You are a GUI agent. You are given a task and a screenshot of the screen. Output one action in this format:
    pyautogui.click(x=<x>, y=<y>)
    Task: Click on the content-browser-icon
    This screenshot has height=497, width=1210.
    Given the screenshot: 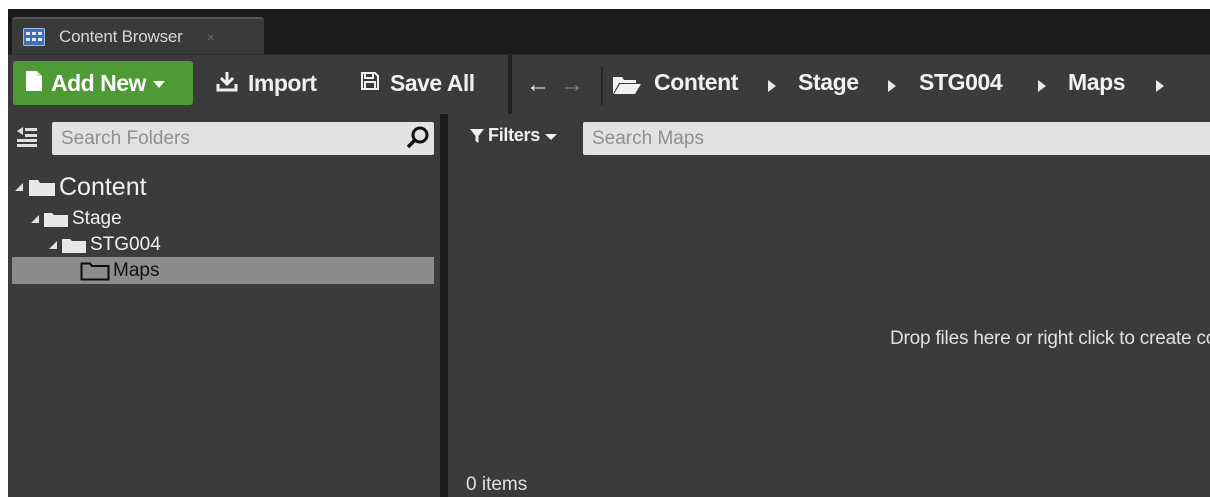 What is the action you would take?
    pyautogui.click(x=34, y=36)
    